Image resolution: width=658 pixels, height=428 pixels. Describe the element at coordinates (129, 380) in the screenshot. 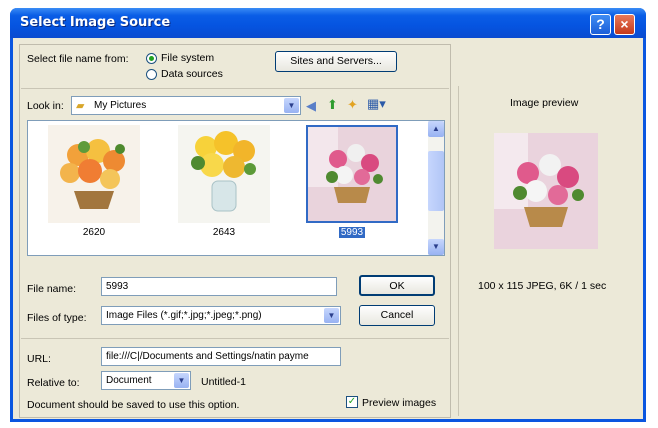

I see `relative-value: Document` at that location.